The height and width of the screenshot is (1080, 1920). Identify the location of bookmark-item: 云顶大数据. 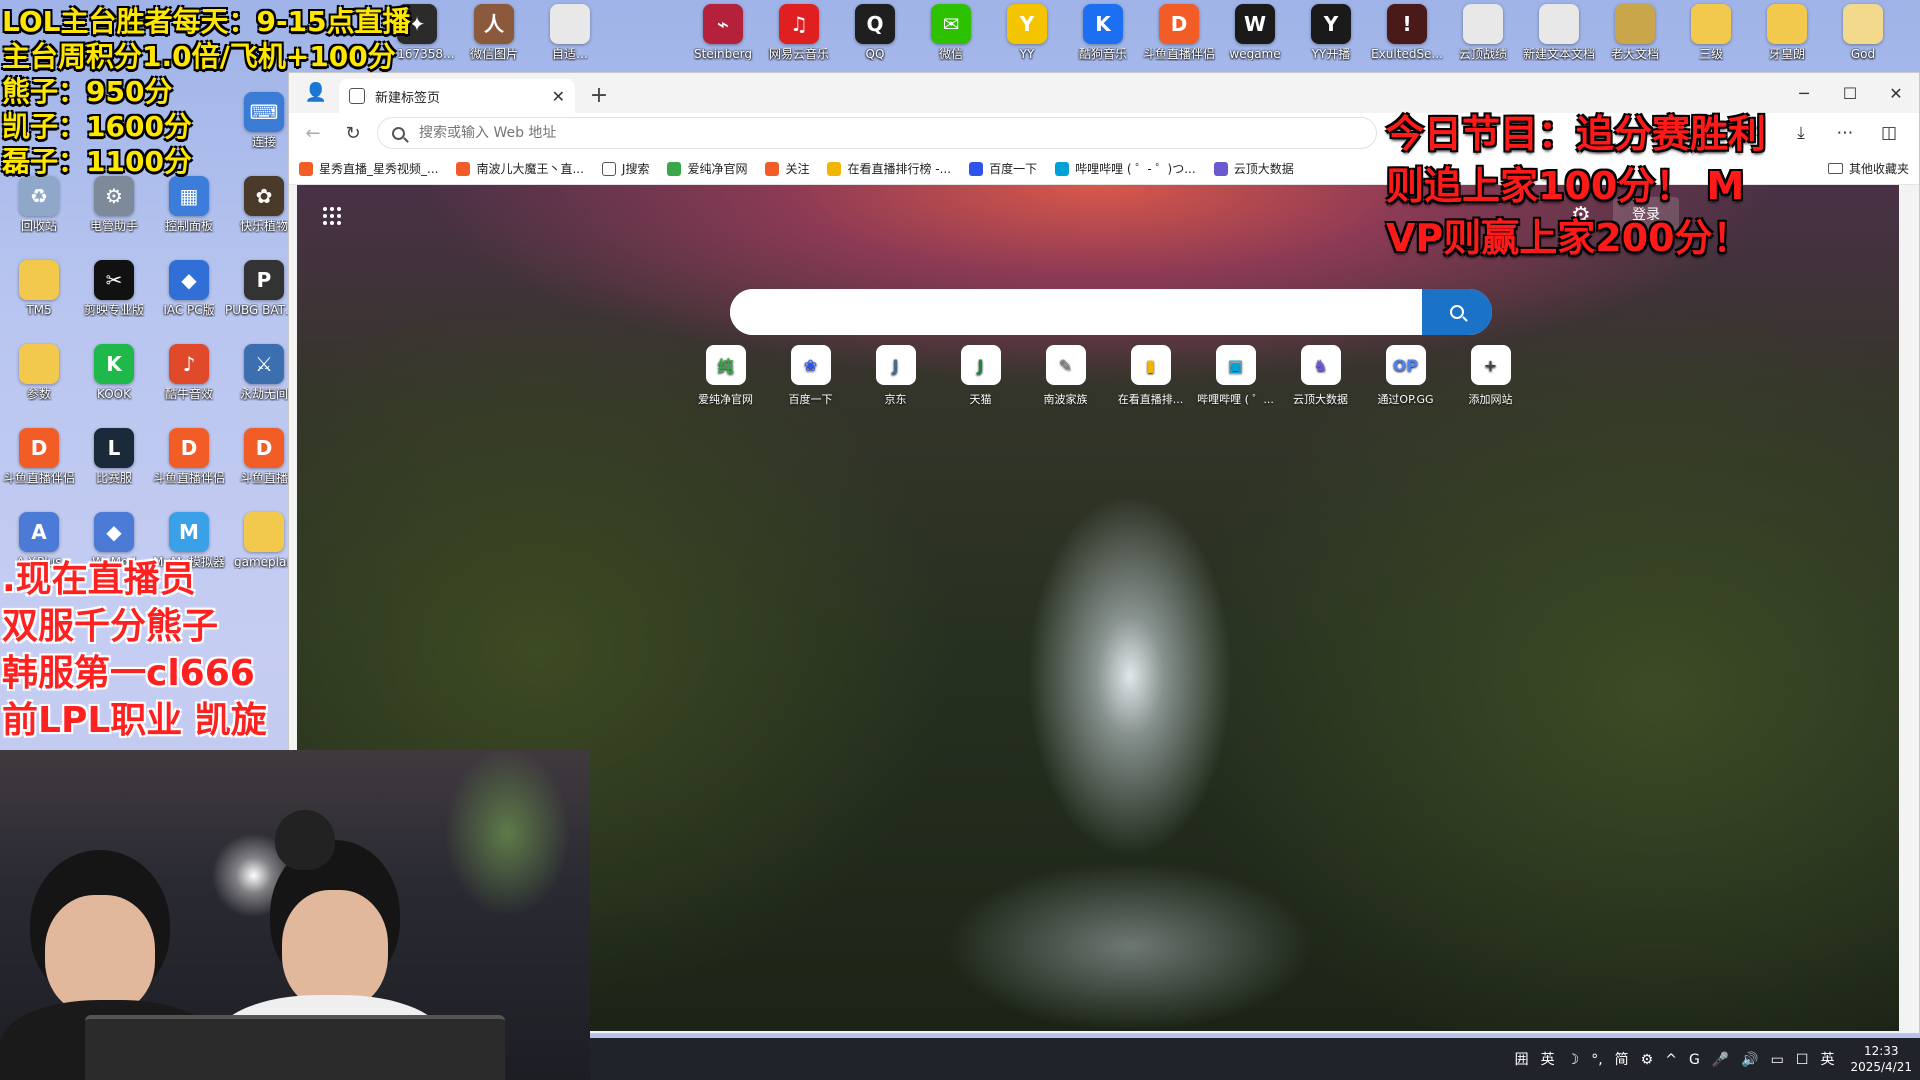
(1253, 168).